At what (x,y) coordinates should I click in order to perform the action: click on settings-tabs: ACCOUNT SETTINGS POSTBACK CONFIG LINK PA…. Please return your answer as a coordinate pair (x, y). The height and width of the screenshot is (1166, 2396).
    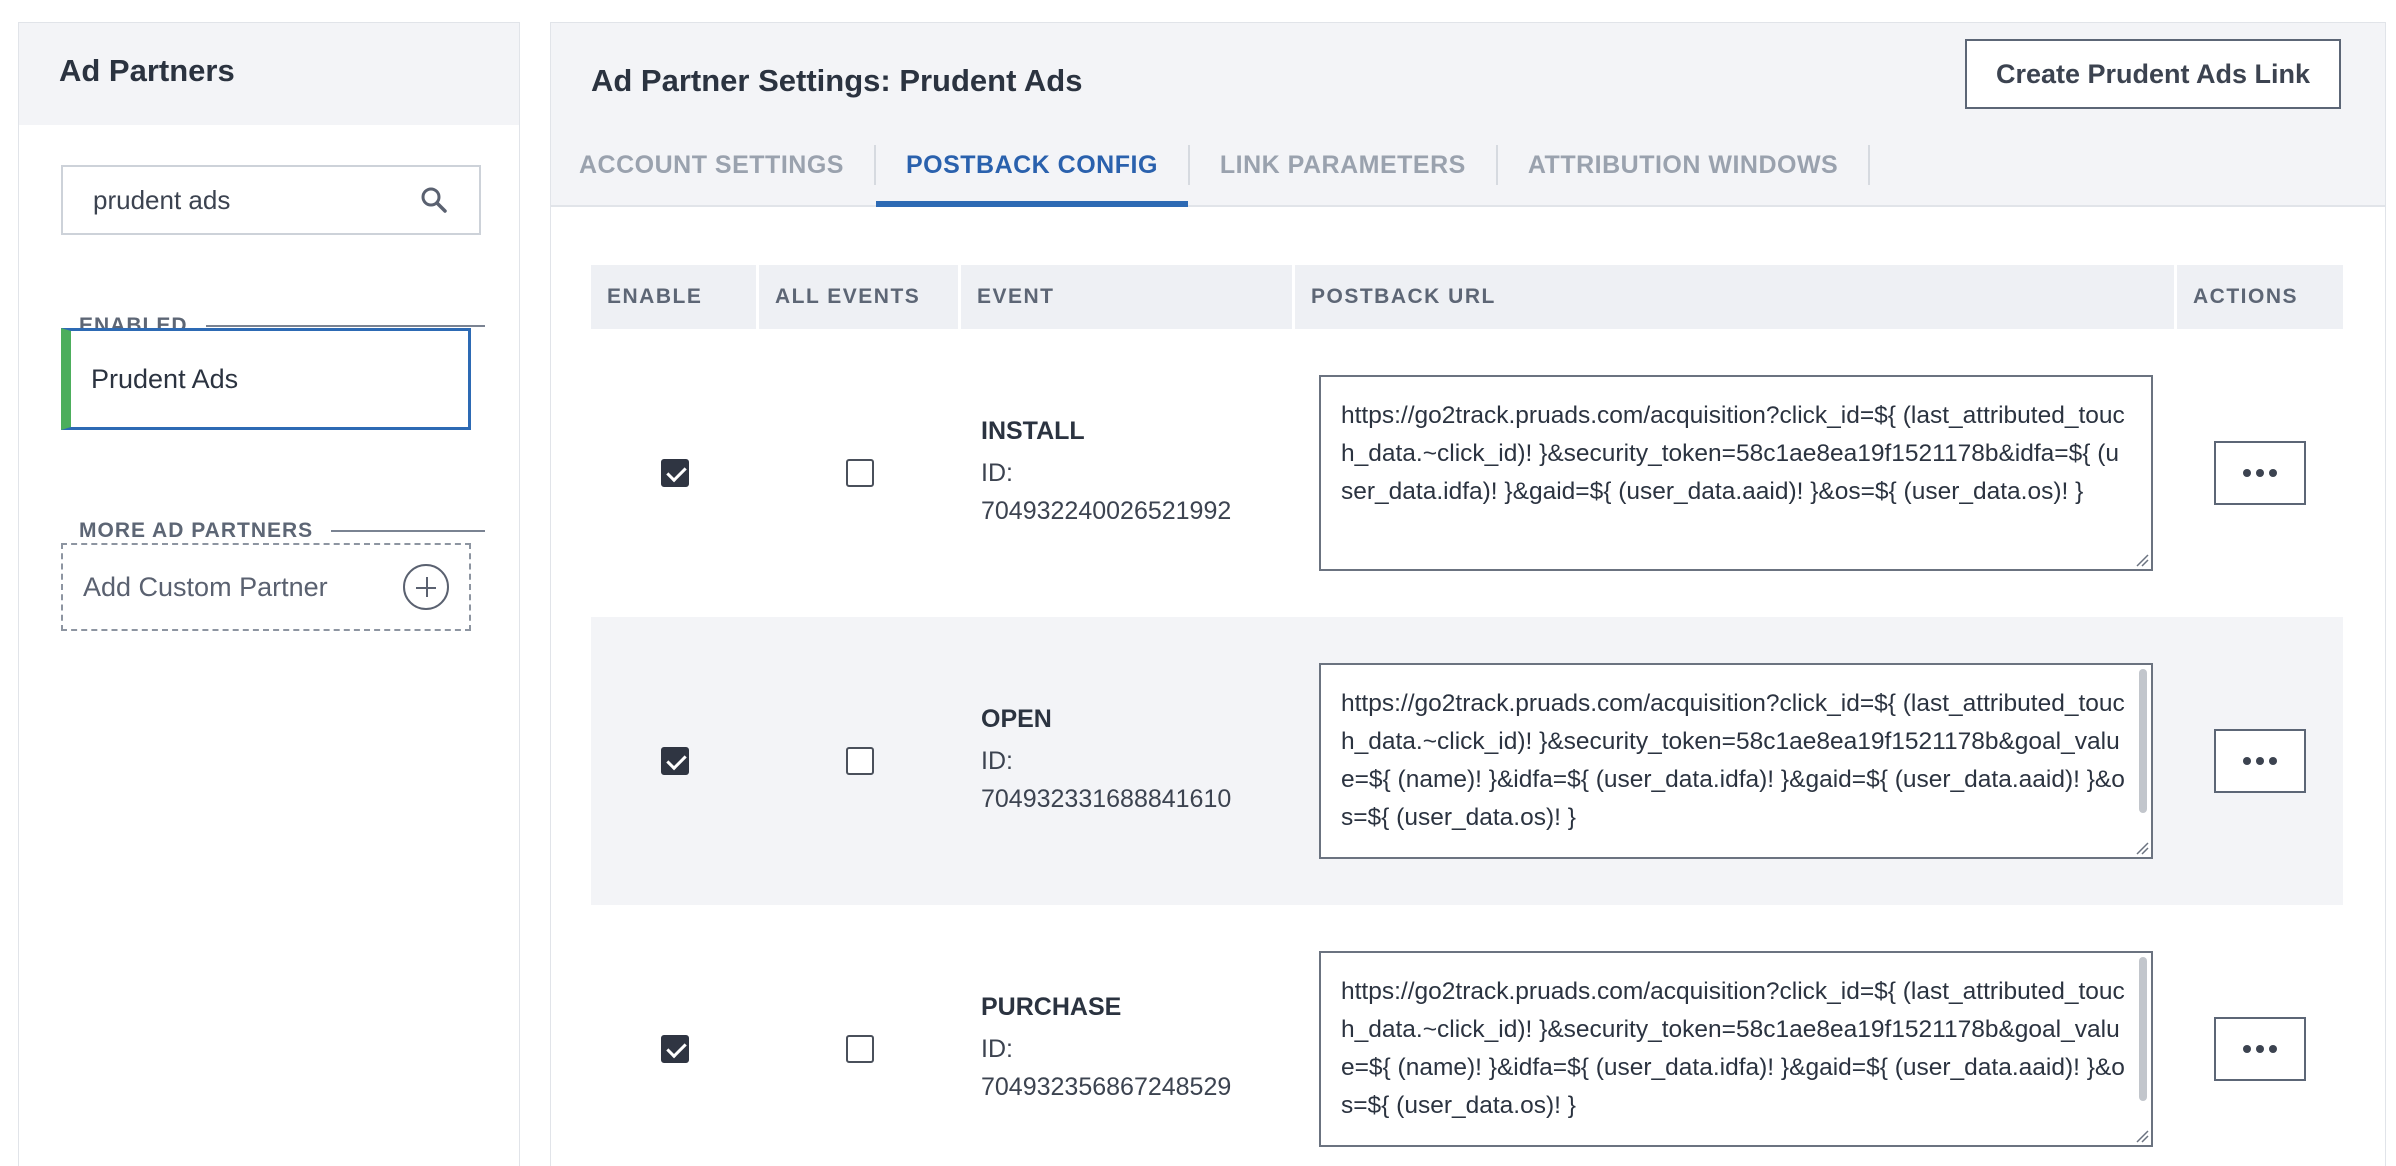
    Looking at the image, I should click on (1468, 166).